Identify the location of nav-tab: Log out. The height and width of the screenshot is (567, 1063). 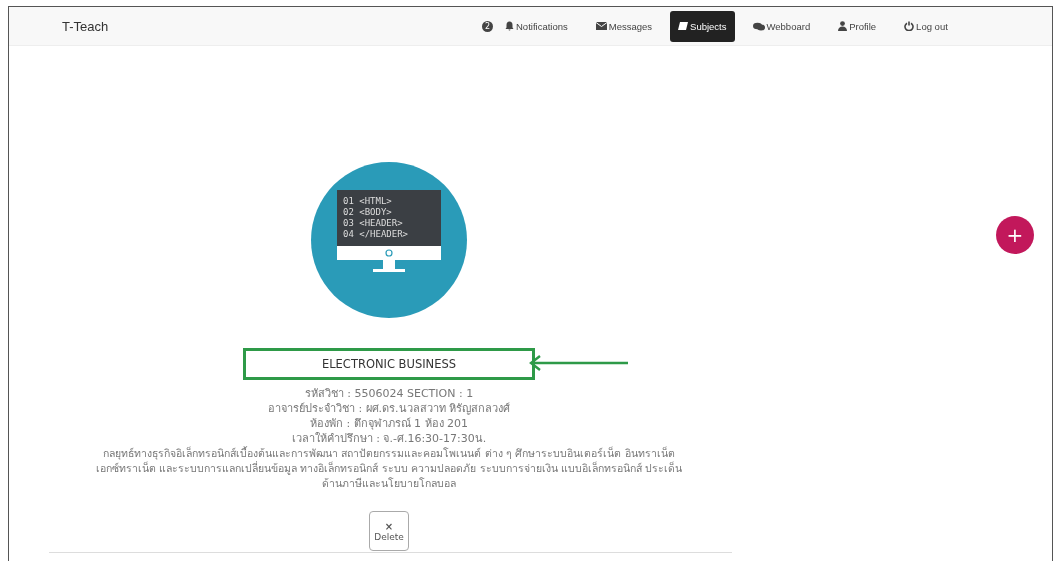
(926, 26).